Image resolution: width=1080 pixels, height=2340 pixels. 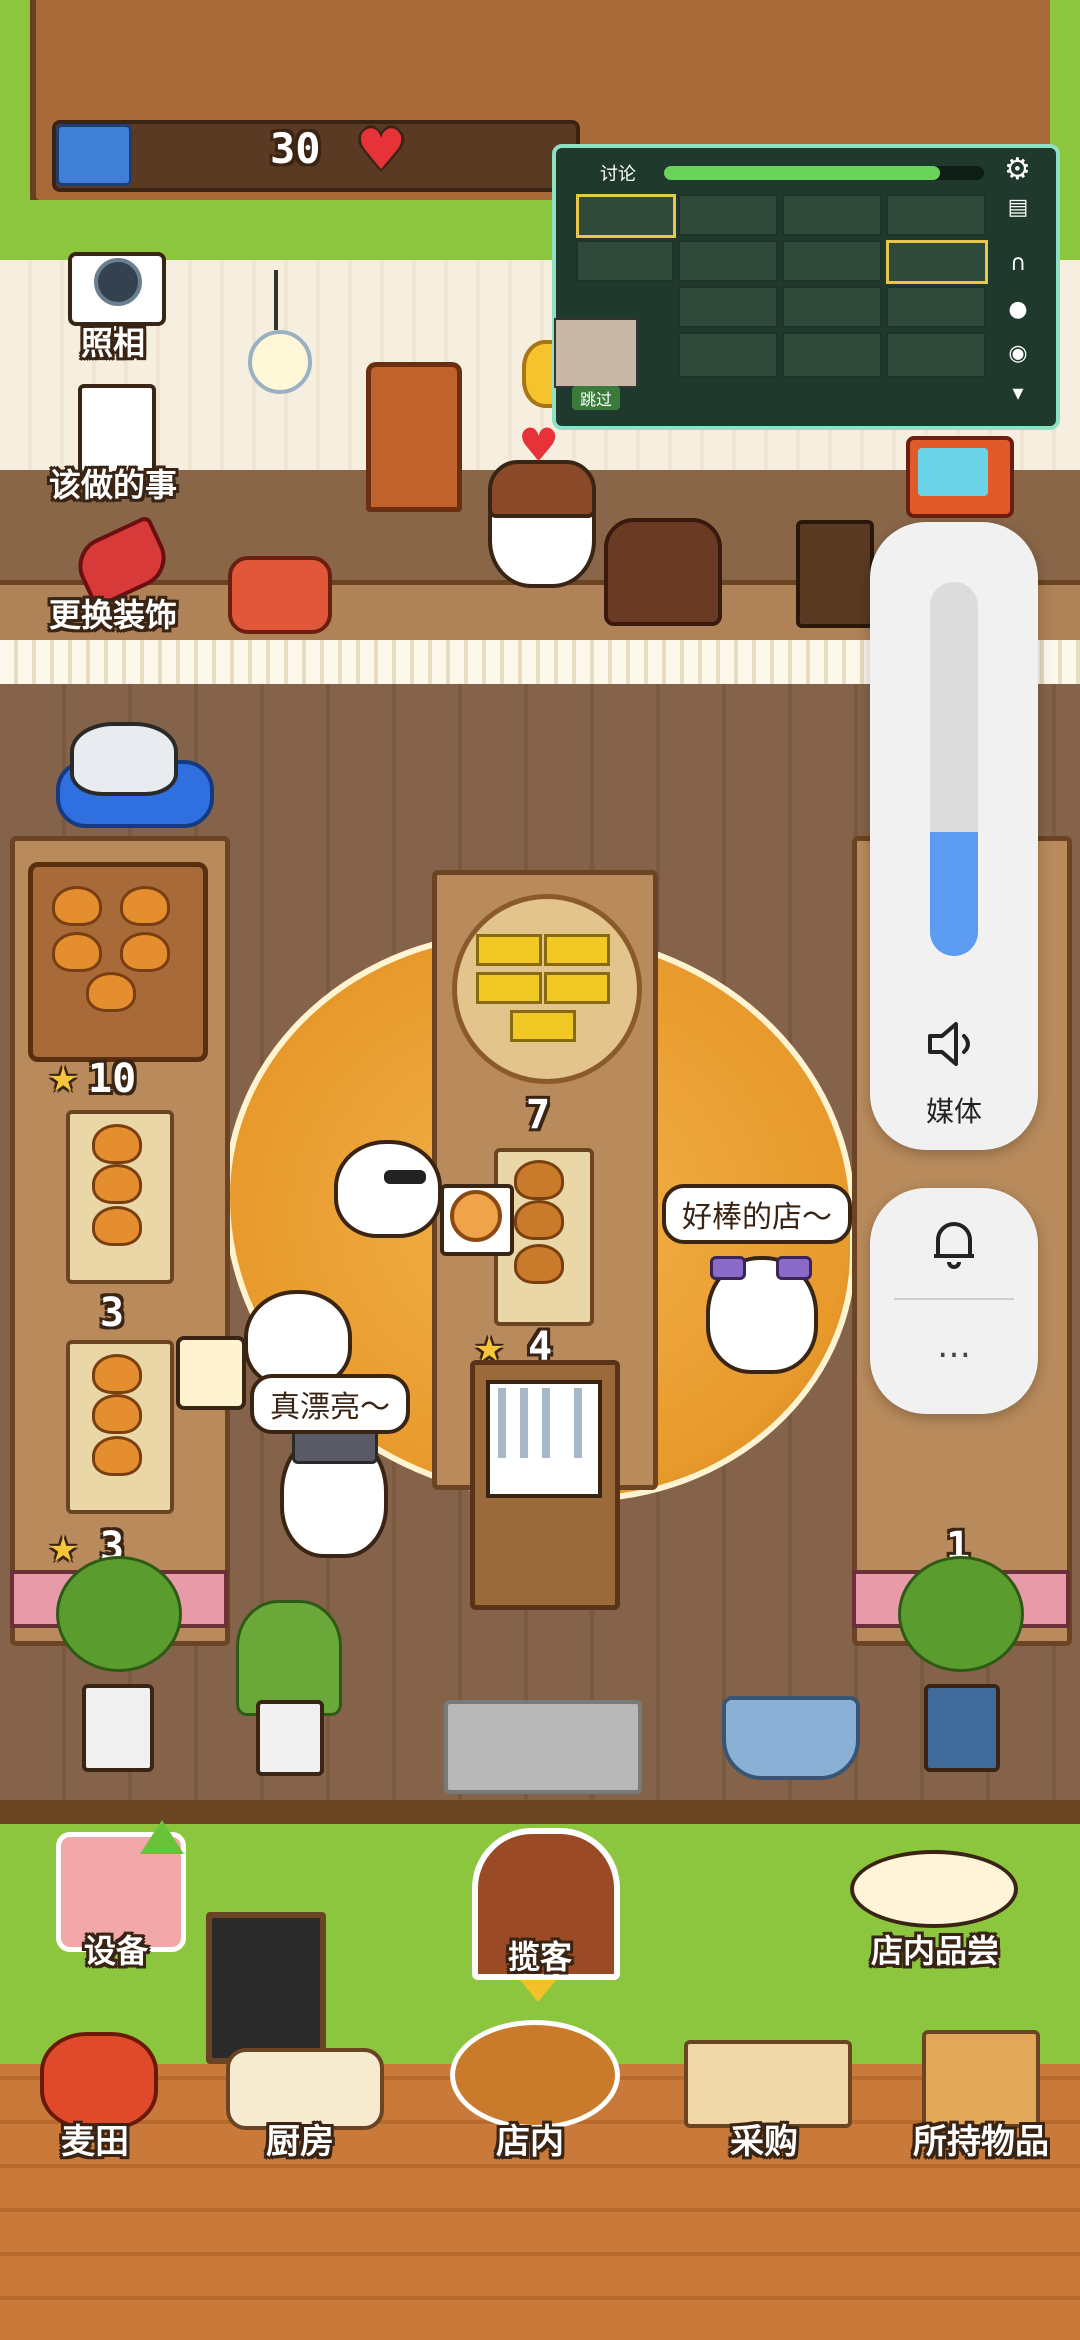 What do you see at coordinates (119, 1614) in the screenshot?
I see `potted-plant-left` at bounding box center [119, 1614].